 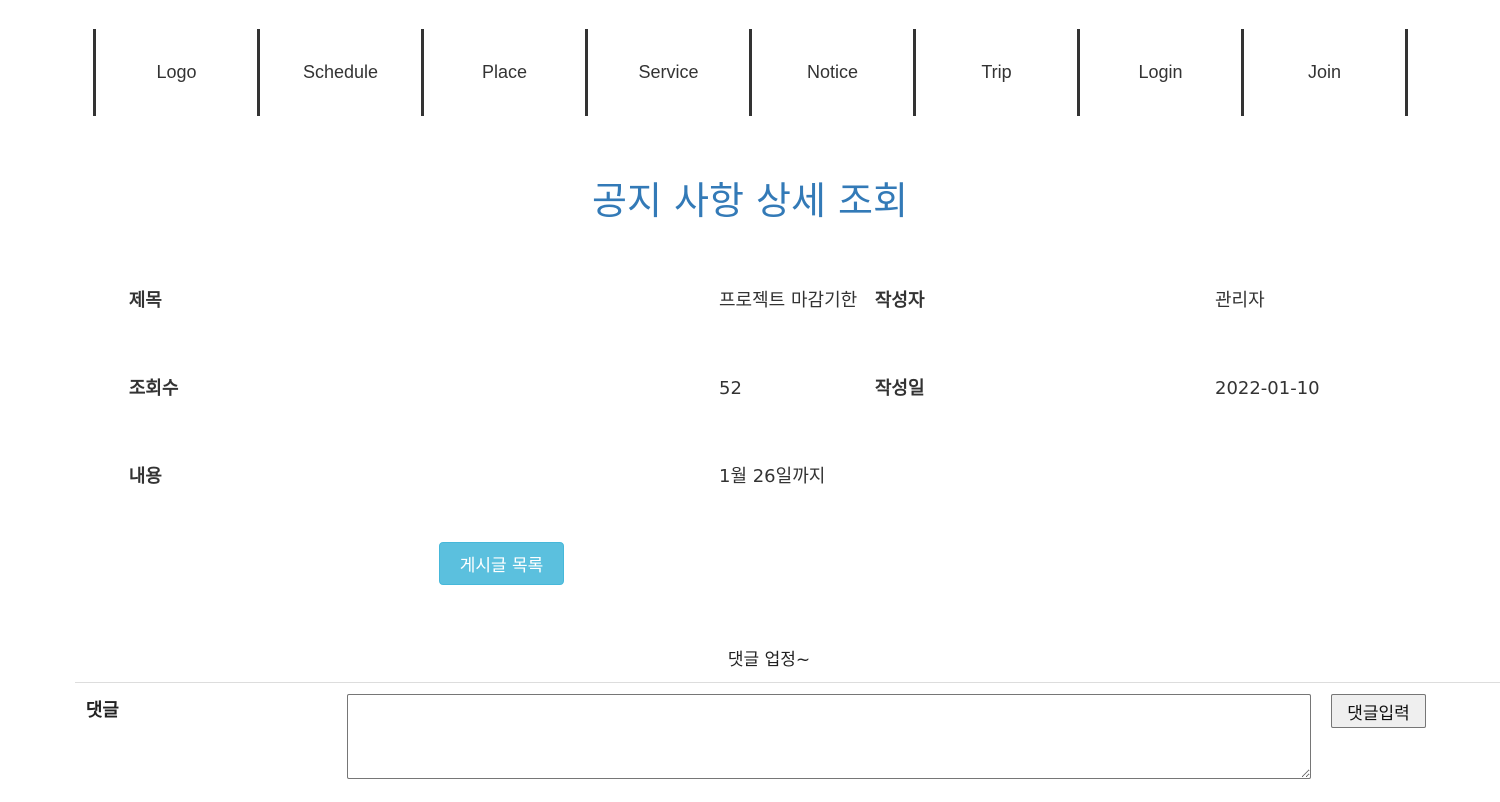 I want to click on nav-item-trip: Trip, so click(x=998, y=72).